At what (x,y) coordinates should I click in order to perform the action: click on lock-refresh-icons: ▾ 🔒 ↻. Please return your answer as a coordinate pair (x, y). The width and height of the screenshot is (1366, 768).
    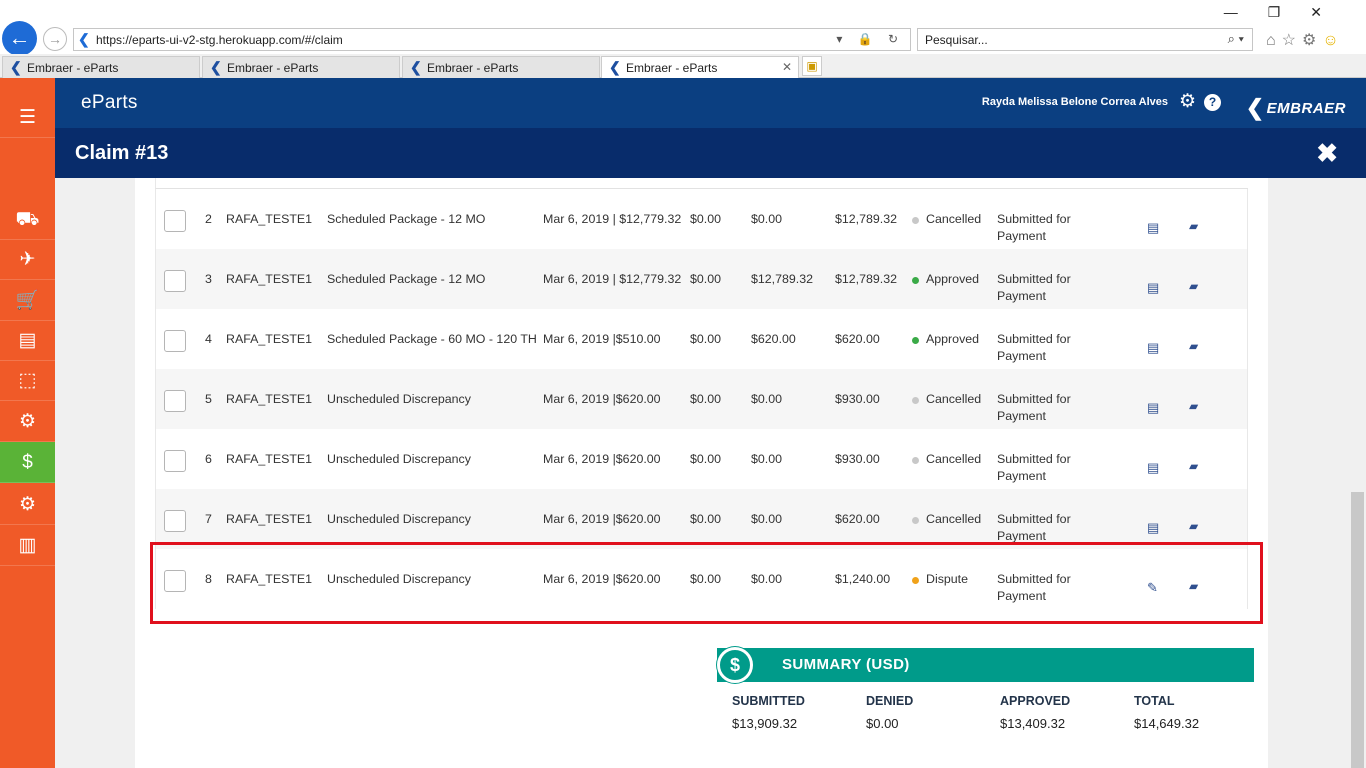
    Looking at the image, I should click on (870, 39).